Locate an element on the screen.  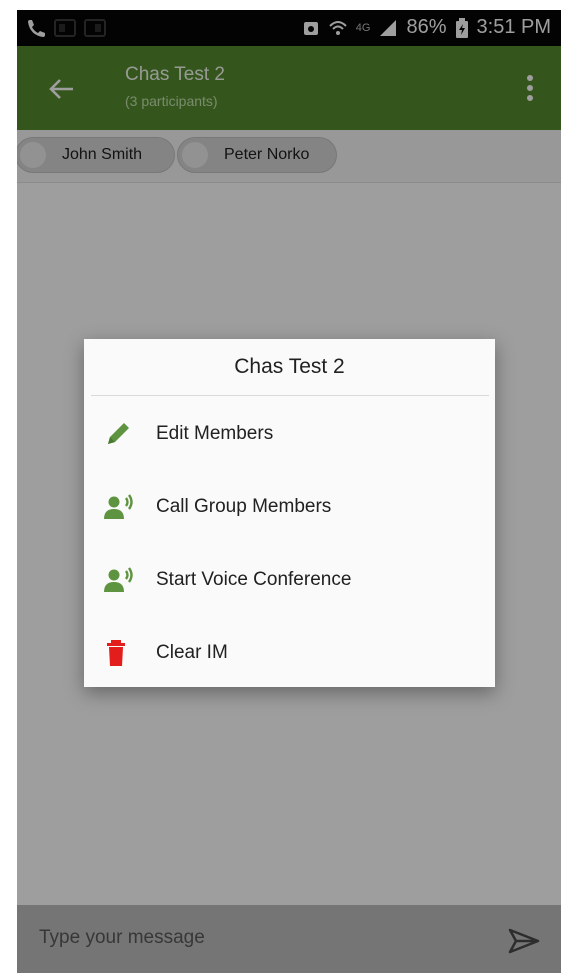
menu-item-label: Edit Members is located at coordinates (215, 433).